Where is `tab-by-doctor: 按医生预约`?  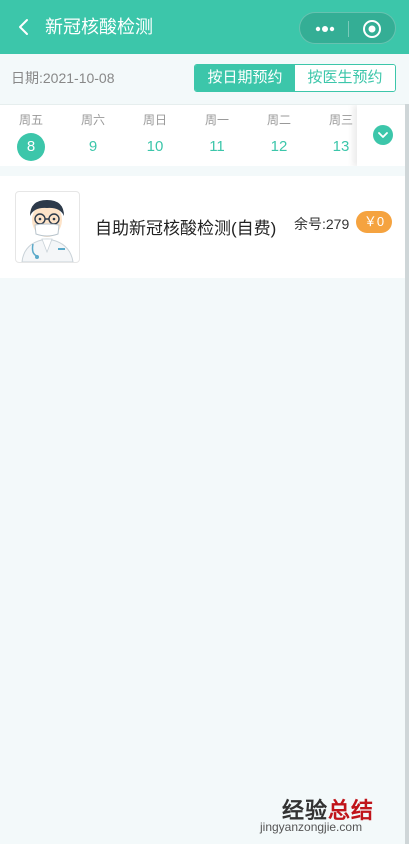
tab-by-doctor: 按医生预约 is located at coordinates (345, 78).